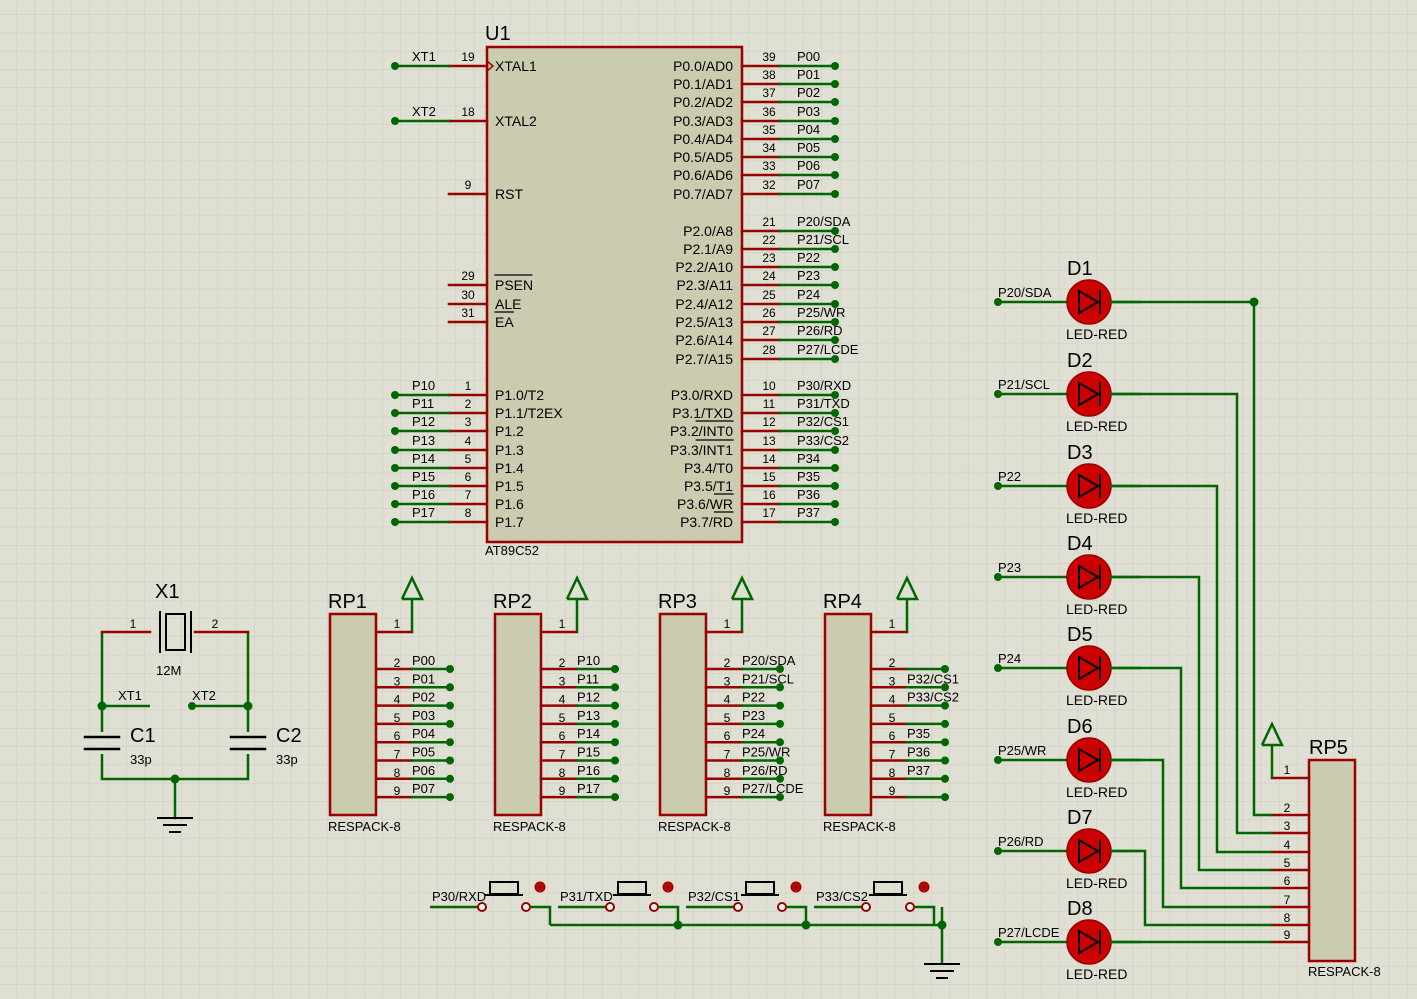 This screenshot has height=999, width=1417. What do you see at coordinates (1328, 748) in the screenshot?
I see `rp5-ref-label: RP5` at bounding box center [1328, 748].